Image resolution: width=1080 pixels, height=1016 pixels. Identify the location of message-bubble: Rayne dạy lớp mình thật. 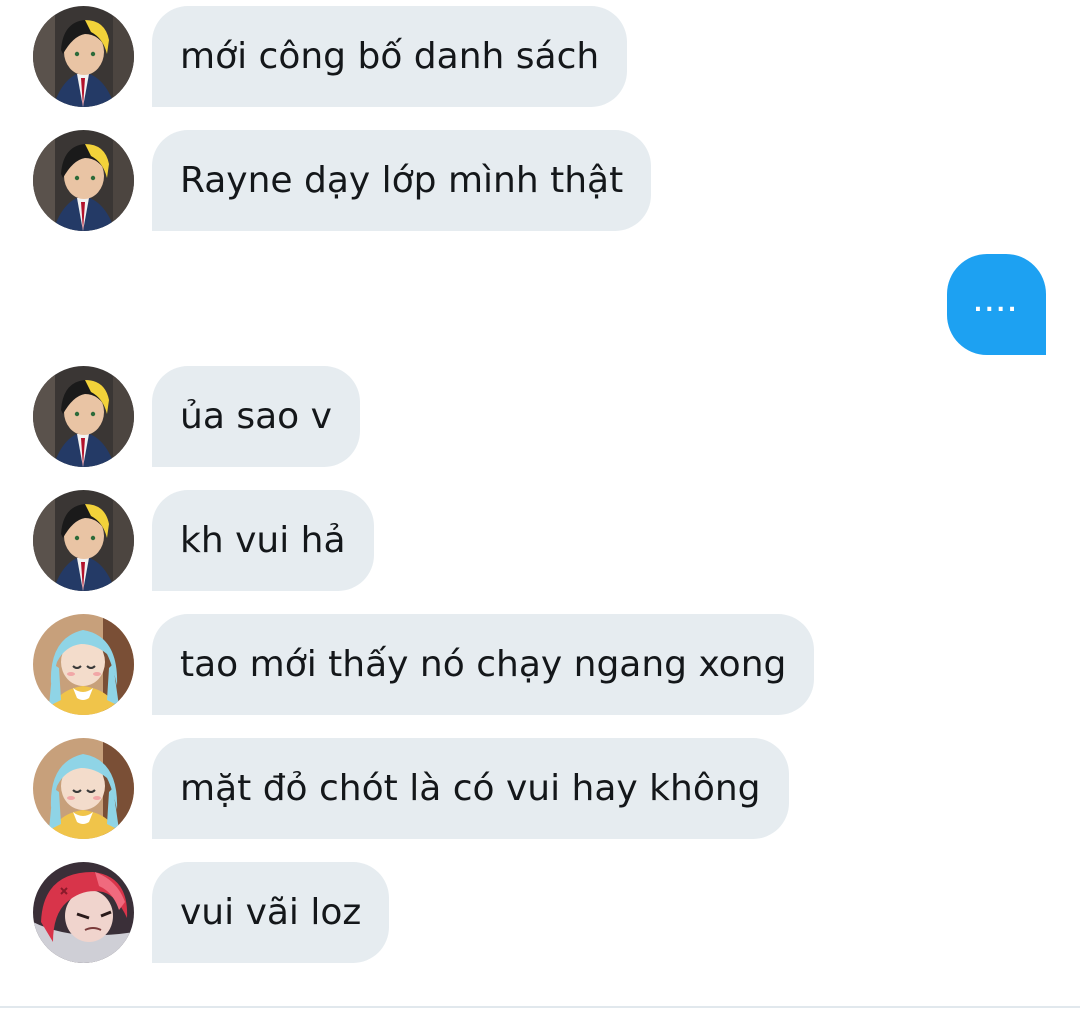
(402, 180).